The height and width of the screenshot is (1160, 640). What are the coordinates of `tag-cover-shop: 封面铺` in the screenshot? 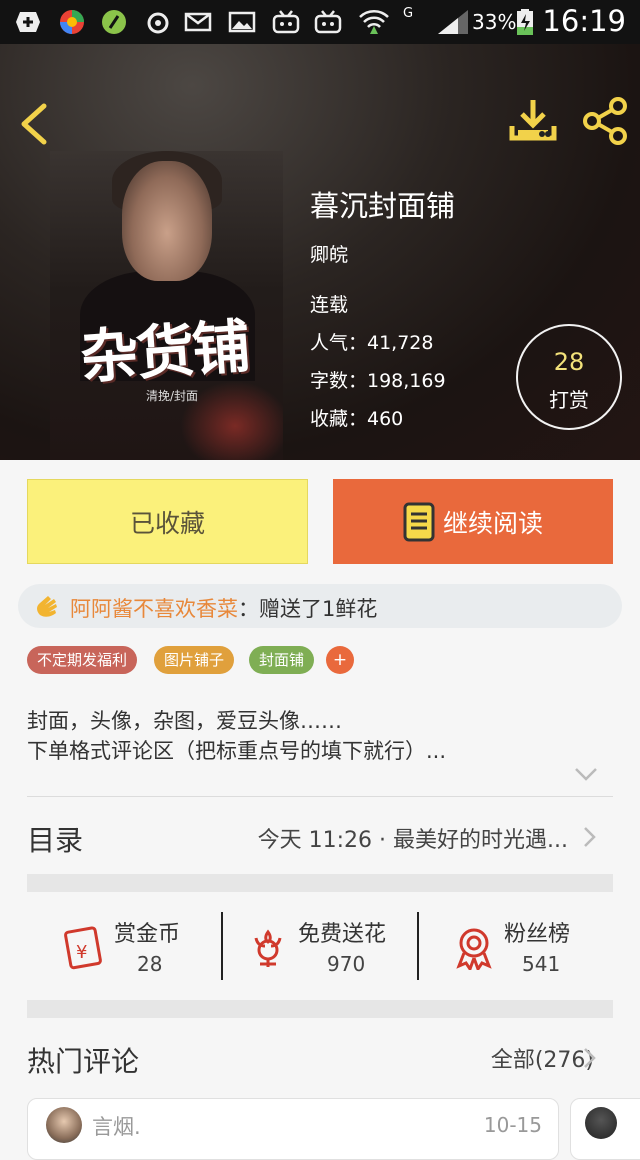 It's located at (282, 660).